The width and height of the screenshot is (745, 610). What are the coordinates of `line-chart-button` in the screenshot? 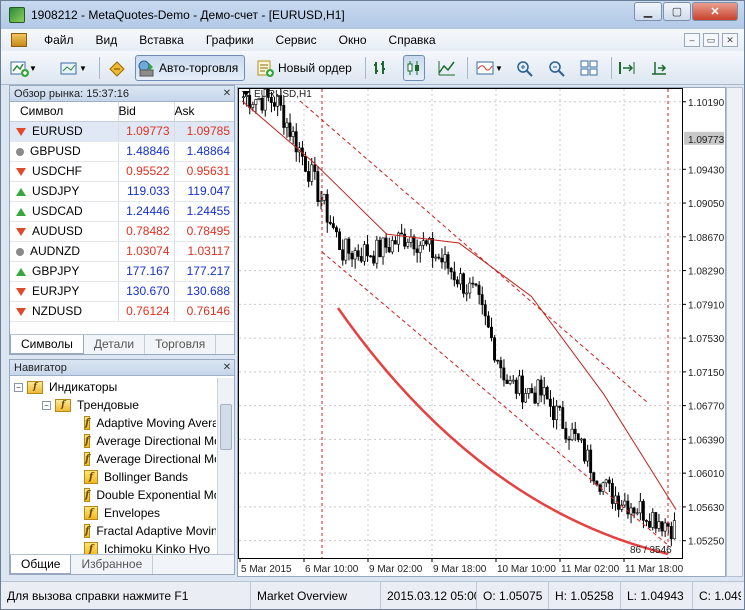 It's located at (447, 68).